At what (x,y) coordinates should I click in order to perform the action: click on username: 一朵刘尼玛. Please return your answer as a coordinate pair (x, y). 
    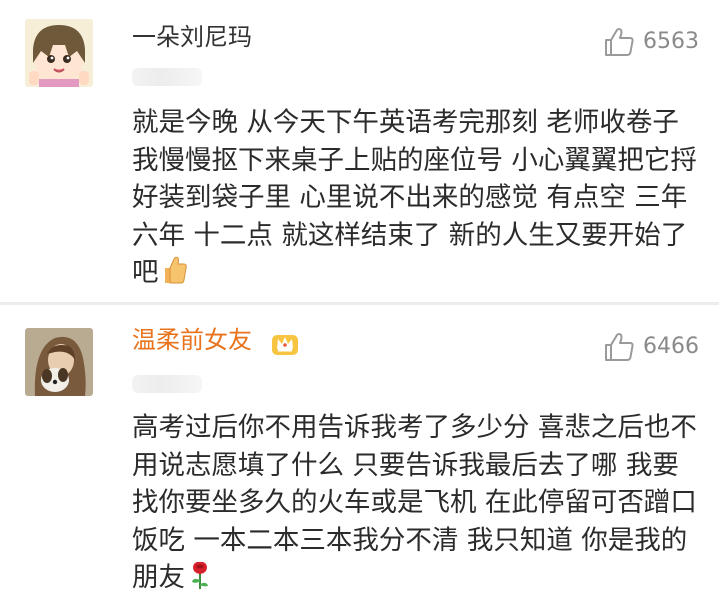
    Looking at the image, I should click on (192, 37).